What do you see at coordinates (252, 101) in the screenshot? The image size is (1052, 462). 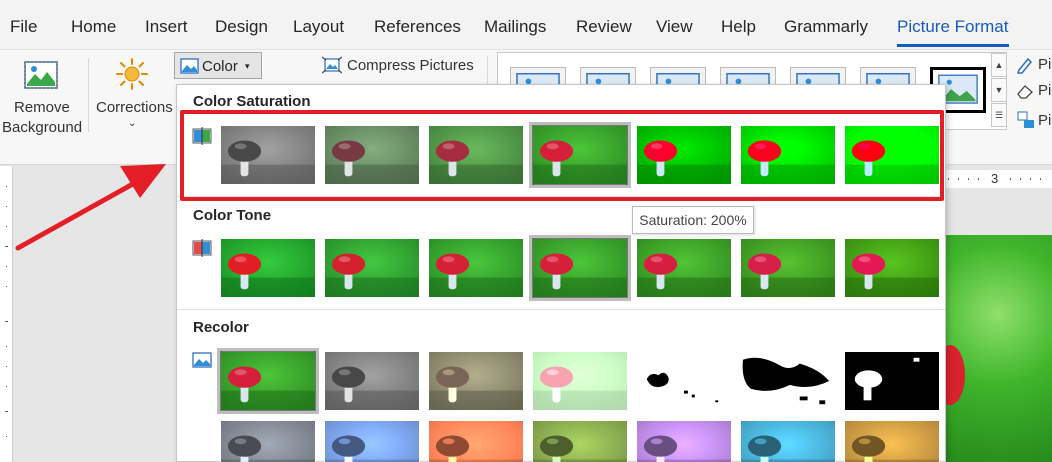 I see `color-saturation-heading: Color Saturation` at bounding box center [252, 101].